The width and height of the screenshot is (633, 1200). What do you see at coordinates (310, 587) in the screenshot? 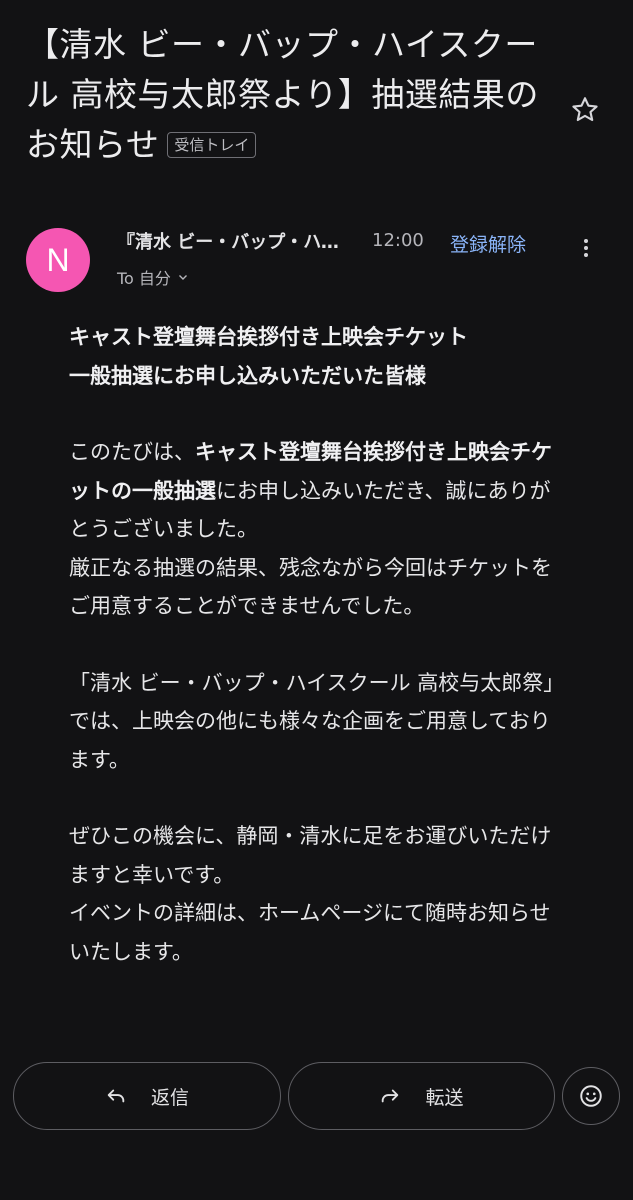
I see `body-paragraph-2: 厳正なる抽選の結果、残念ながら今回はチケットをご用意することができませんでした。` at bounding box center [310, 587].